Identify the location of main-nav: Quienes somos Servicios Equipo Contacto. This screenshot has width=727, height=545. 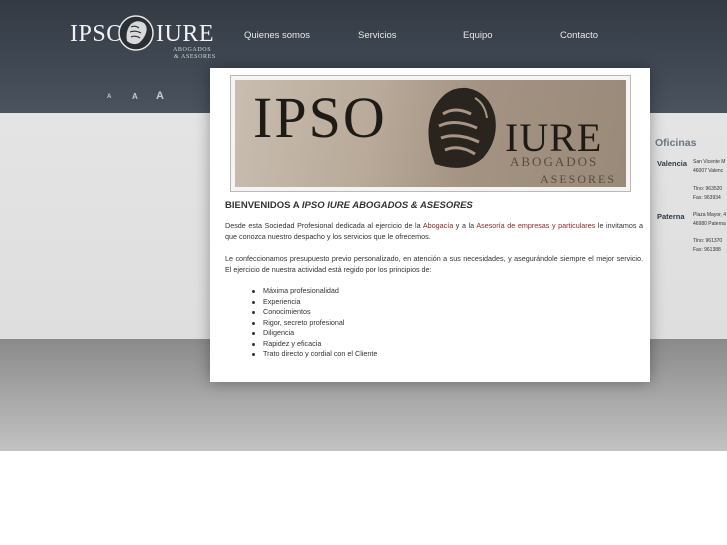
(363, 37).